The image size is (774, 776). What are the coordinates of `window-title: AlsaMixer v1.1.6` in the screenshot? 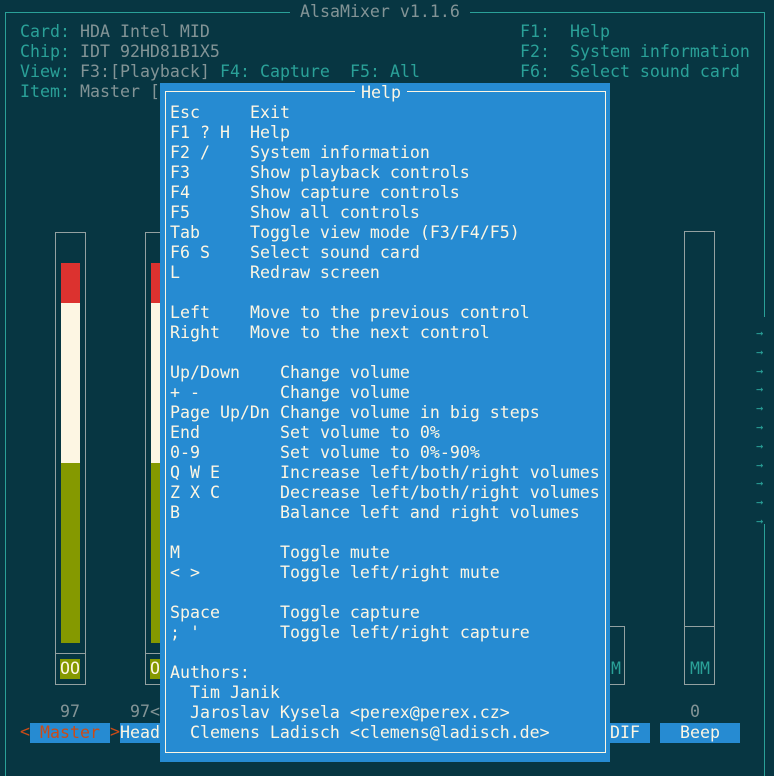 It's located at (380, 11).